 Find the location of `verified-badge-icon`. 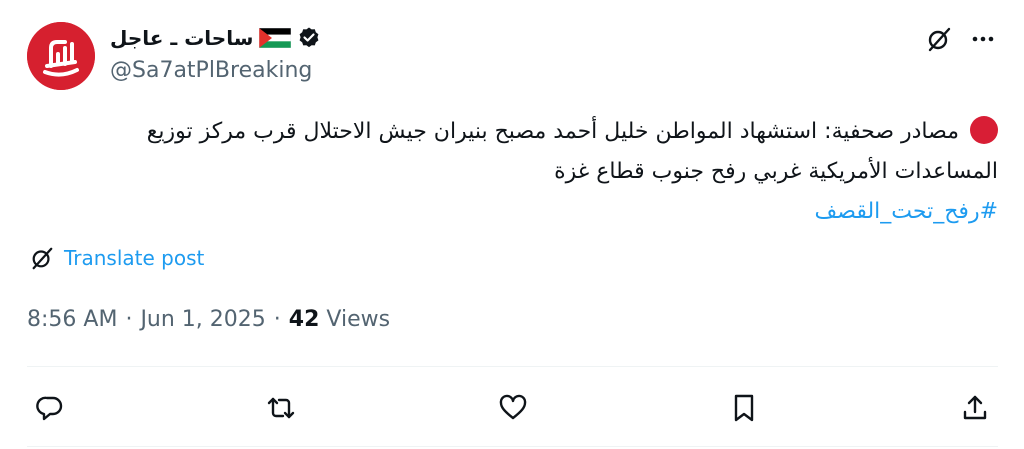

verified-badge-icon is located at coordinates (309, 37).